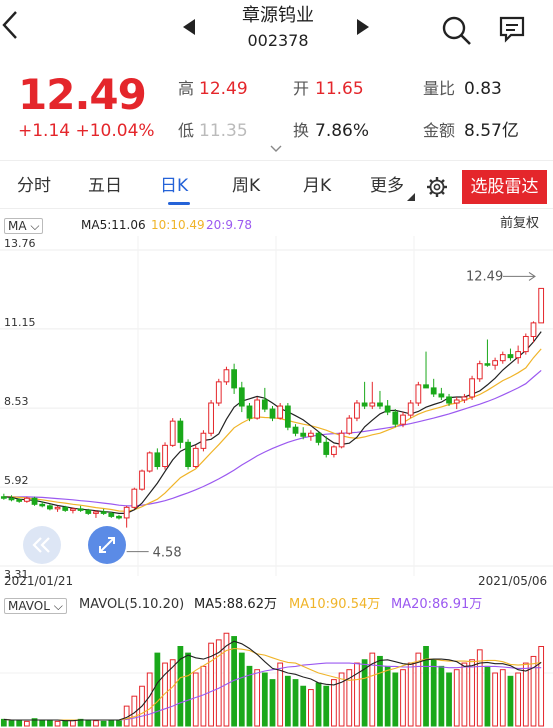 This screenshot has width=553, height=728. What do you see at coordinates (113, 225) in the screenshot?
I see `ma5-legend: MA5:11.06` at bounding box center [113, 225].